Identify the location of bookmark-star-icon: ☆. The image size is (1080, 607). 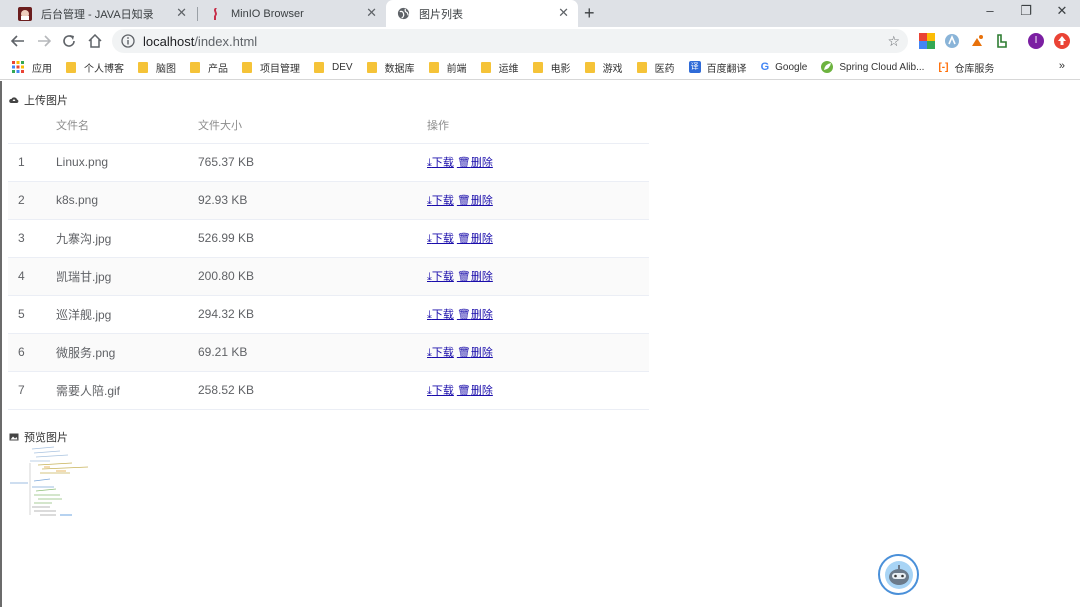
(893, 41).